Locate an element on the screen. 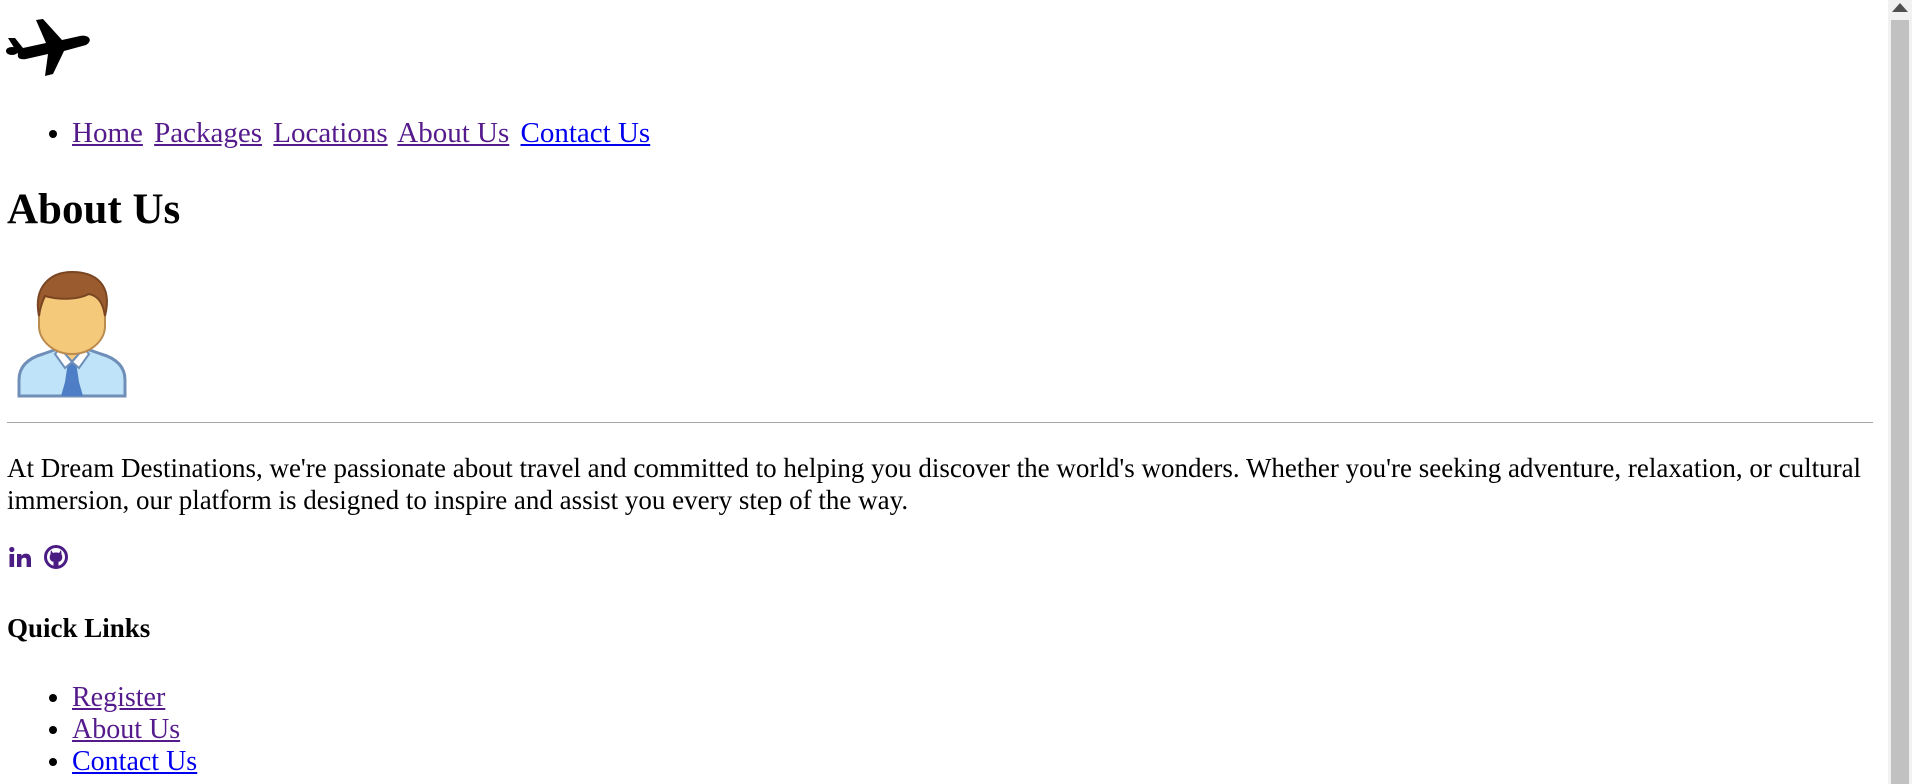  nav-link-locations: Locations is located at coordinates (330, 133).